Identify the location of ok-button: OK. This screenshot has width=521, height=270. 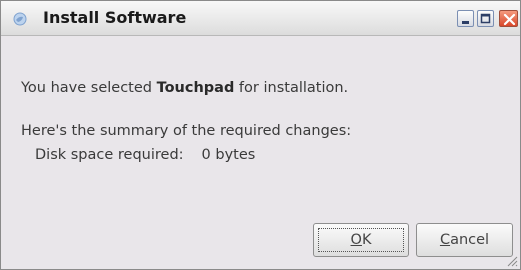
(361, 240).